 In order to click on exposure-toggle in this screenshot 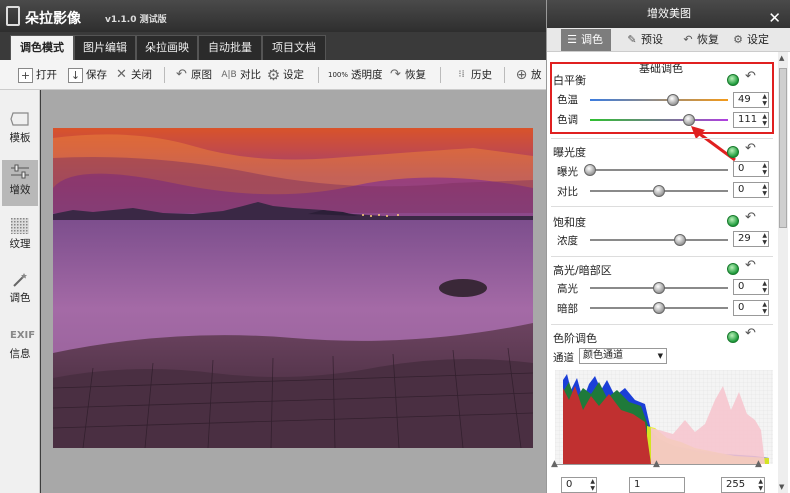, I will do `click(733, 152)`.